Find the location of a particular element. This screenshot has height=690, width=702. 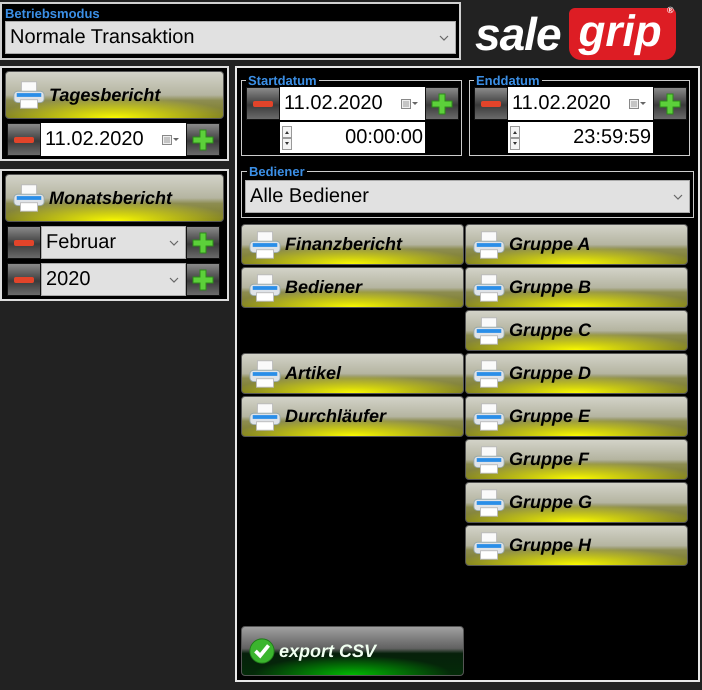

report-button: Monatsbericht is located at coordinates (114, 198).